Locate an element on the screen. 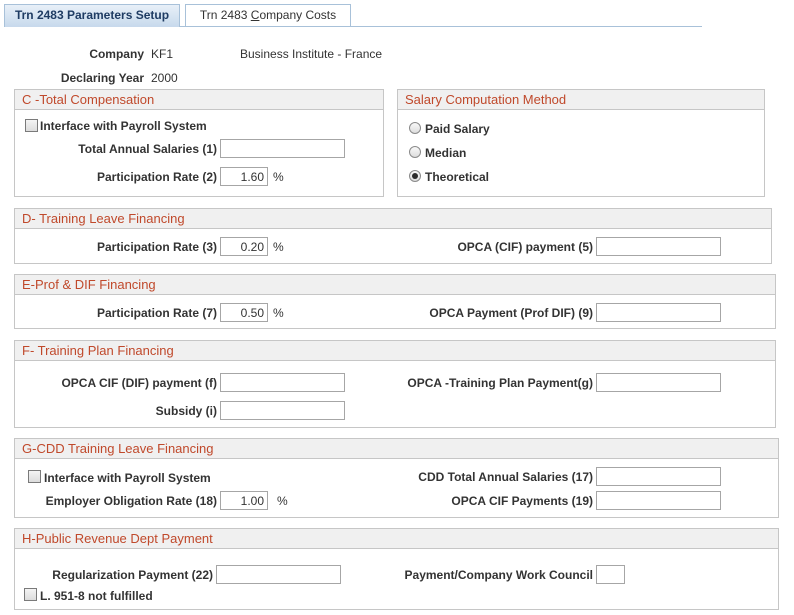  opca-training-plan-input is located at coordinates (658, 382).